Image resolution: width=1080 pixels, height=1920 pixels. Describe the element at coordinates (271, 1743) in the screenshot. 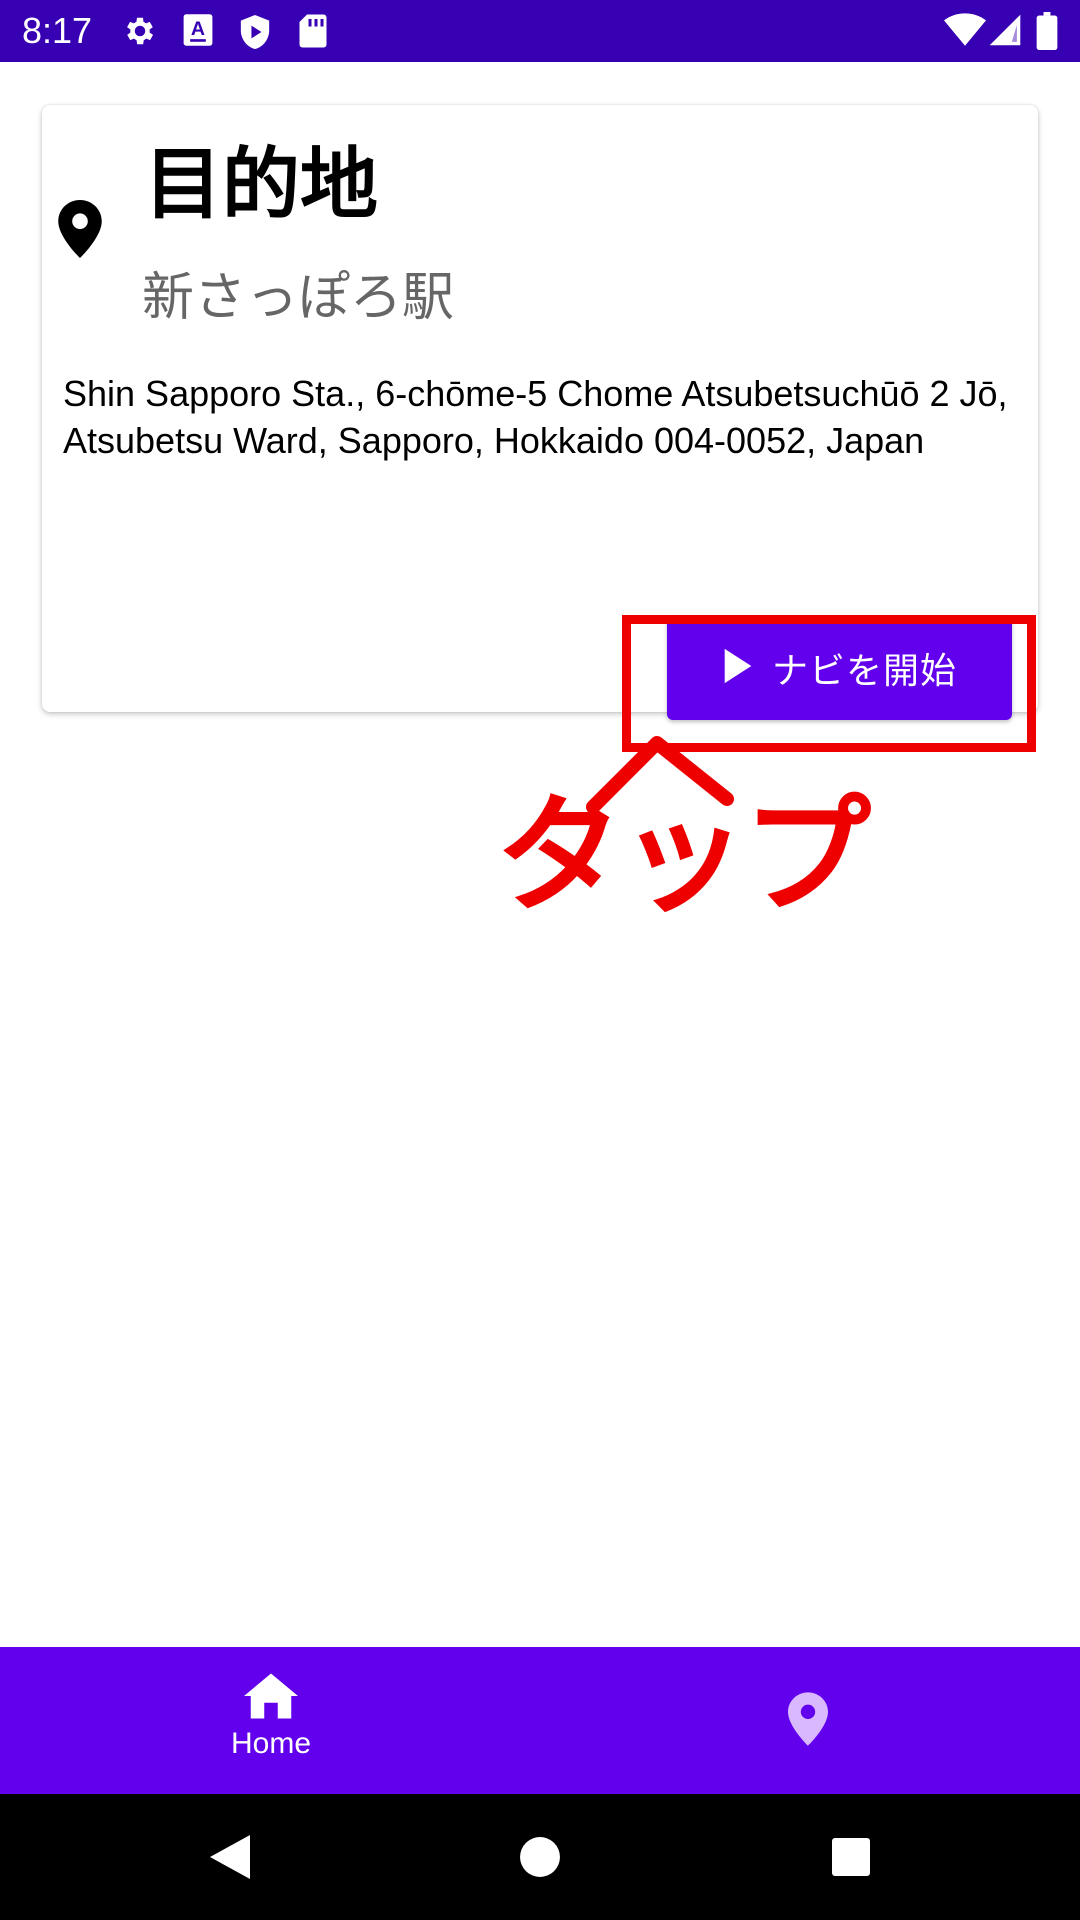

I see `bottom-nav-home-label: Home` at that location.